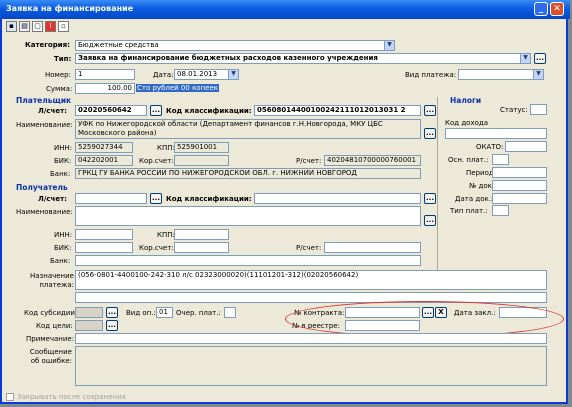 This screenshot has height=407, width=572. Describe the element at coordinates (311, 338) in the screenshot. I see `note-input` at that location.